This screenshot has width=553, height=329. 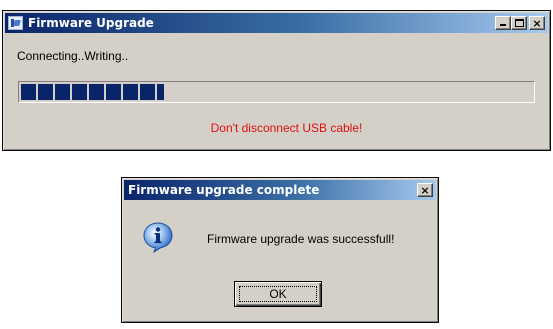 What do you see at coordinates (92, 92) in the screenshot?
I see `progress-fill` at bounding box center [92, 92].